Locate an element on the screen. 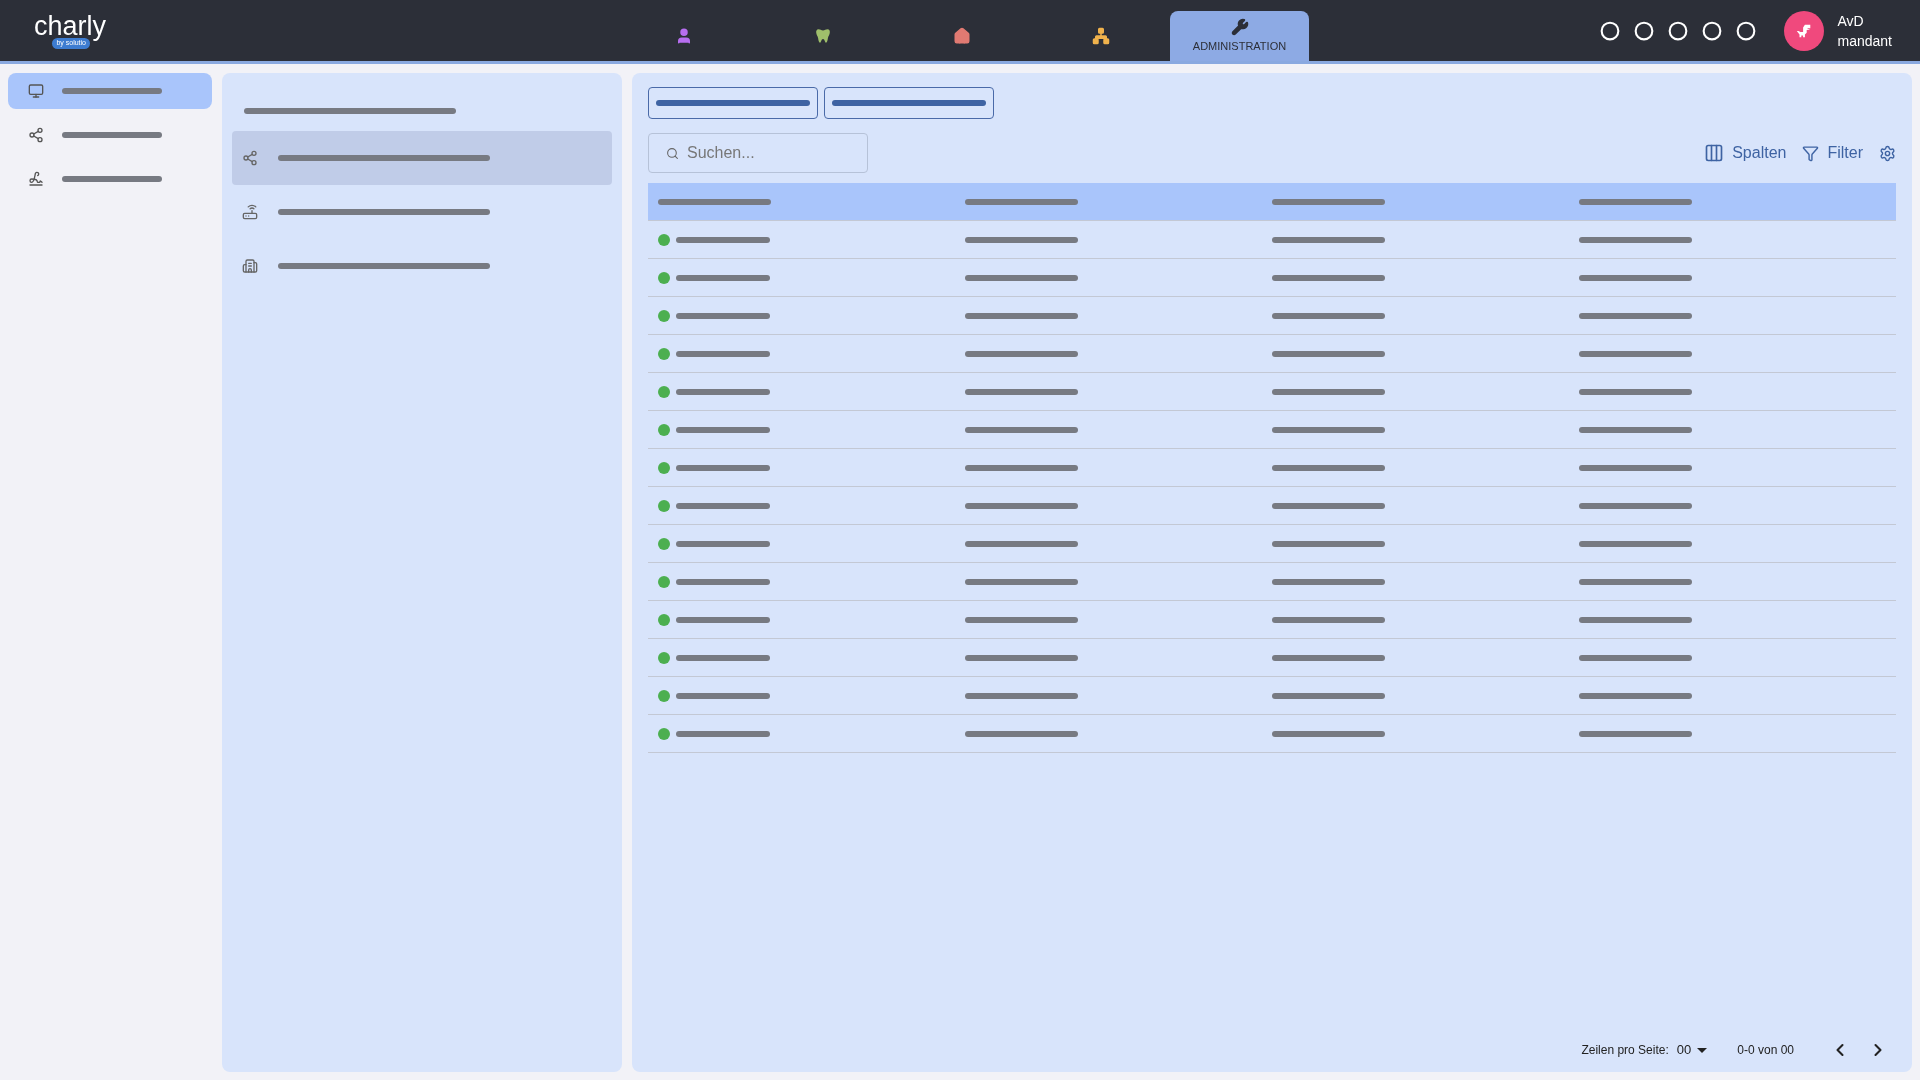 This screenshot has height=1080, width=1920. nav-tab: ADMINISTRATION is located at coordinates (1239, 36).